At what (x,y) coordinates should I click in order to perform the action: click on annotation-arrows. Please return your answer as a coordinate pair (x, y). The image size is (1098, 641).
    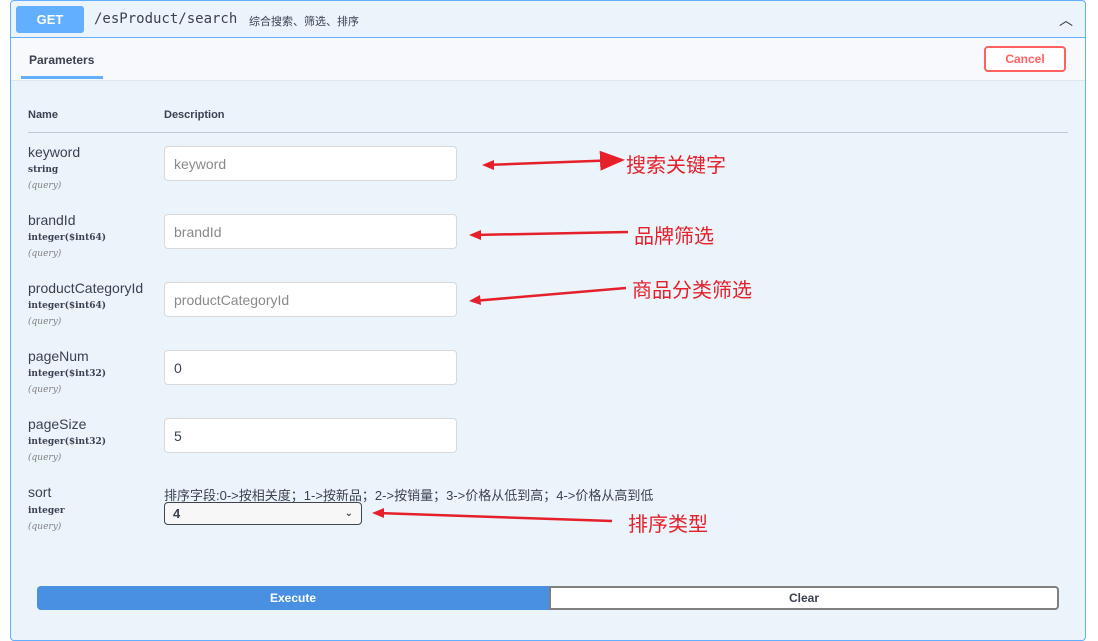
    Looking at the image, I should click on (500, 336).